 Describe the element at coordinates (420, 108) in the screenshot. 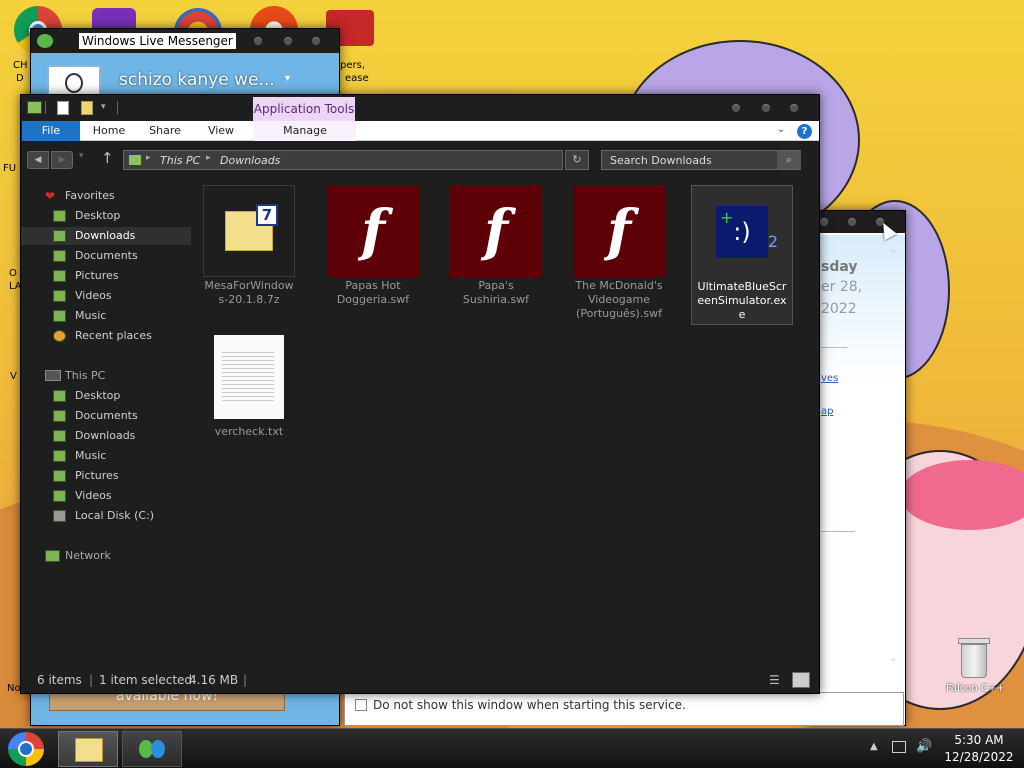

I see `explorer-titlebar: ▾ Application Tools` at that location.